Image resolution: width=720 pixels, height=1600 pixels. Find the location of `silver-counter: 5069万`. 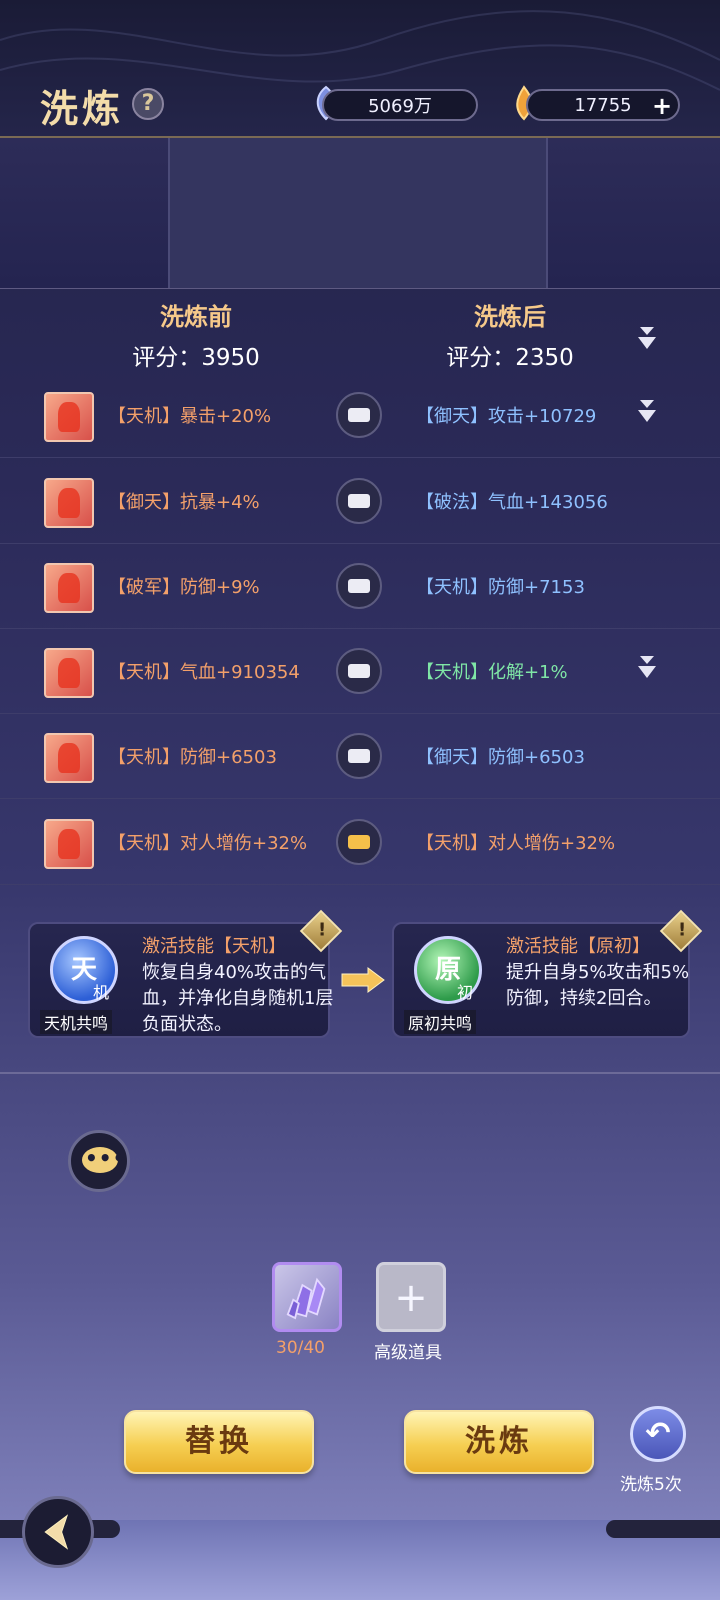

silver-counter: 5069万 is located at coordinates (400, 105).